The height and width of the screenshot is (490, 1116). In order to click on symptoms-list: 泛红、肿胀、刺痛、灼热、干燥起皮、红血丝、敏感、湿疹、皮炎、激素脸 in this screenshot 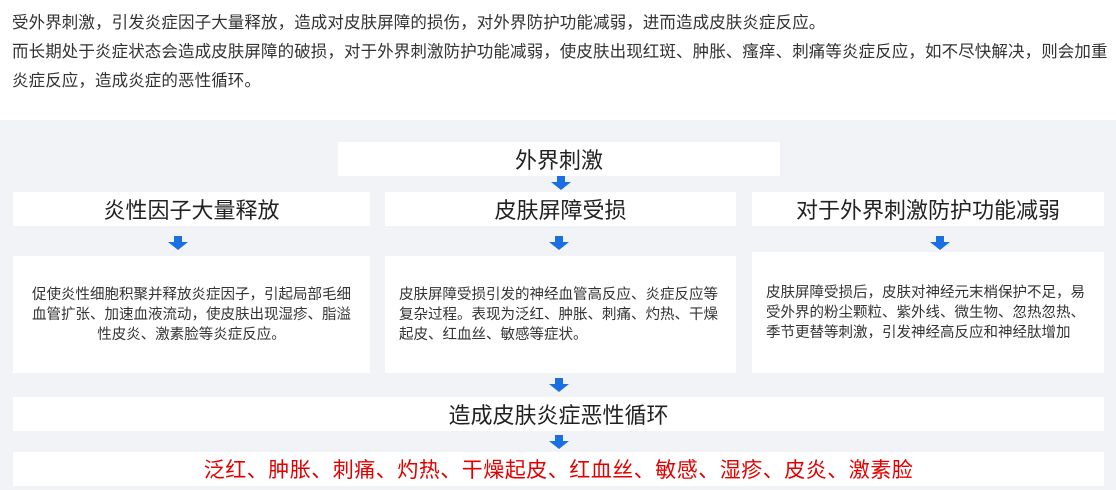, I will do `click(558, 469)`.